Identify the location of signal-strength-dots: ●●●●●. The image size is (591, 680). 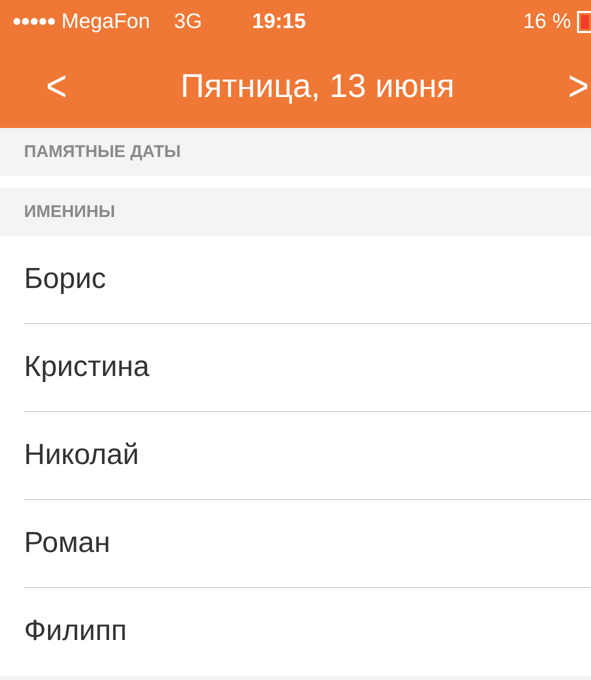
(34, 22).